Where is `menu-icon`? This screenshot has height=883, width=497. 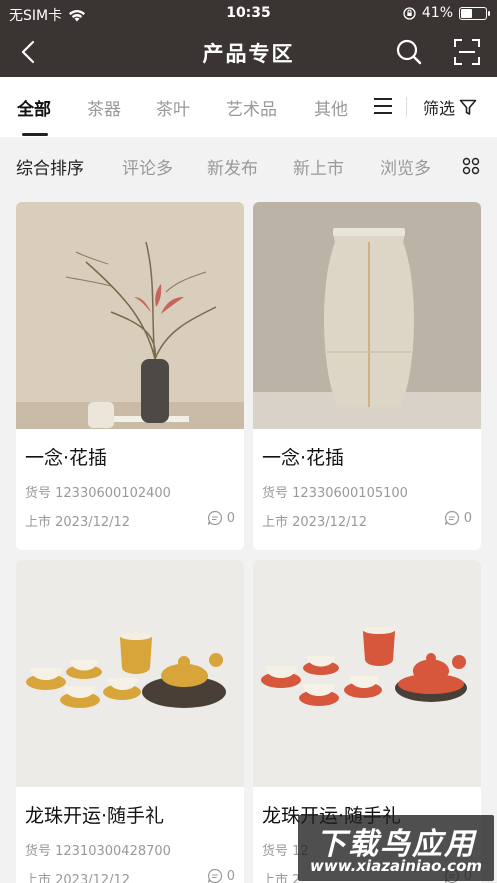
menu-icon is located at coordinates (383, 106).